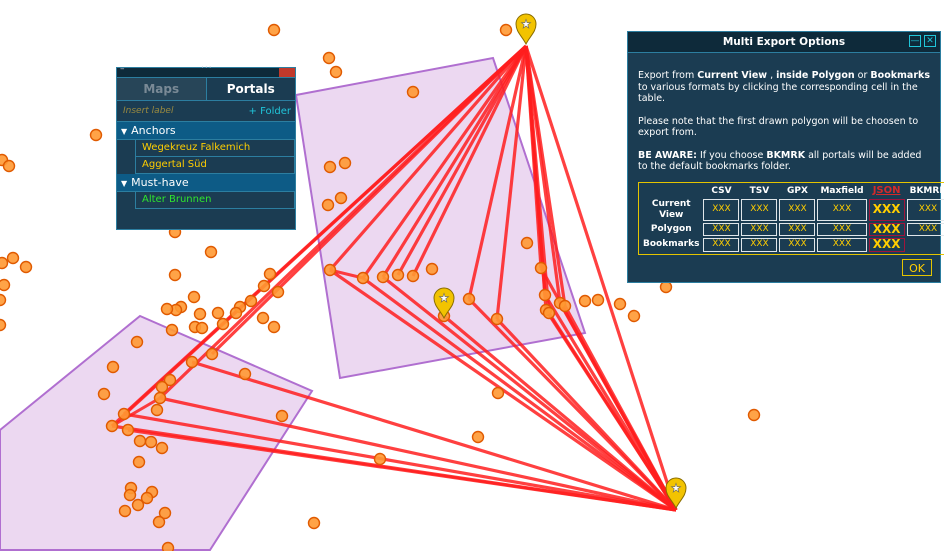 The width and height of the screenshot is (944, 551). Describe the element at coordinates (287, 72) in the screenshot. I see `close-icon` at that location.